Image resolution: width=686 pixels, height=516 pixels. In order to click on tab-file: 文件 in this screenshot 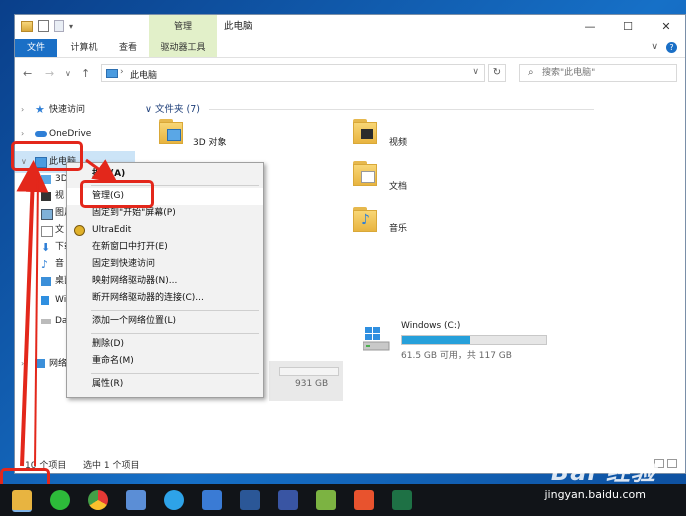, I will do `click(36, 48)`.